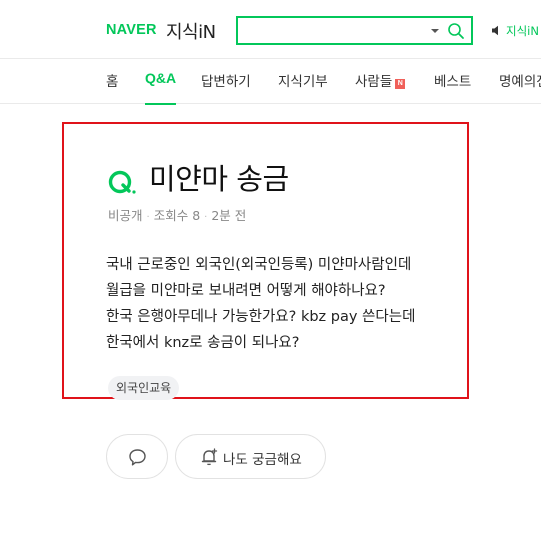 This screenshot has height=543, width=541. What do you see at coordinates (495, 30) in the screenshot?
I see `speaker-icon` at bounding box center [495, 30].